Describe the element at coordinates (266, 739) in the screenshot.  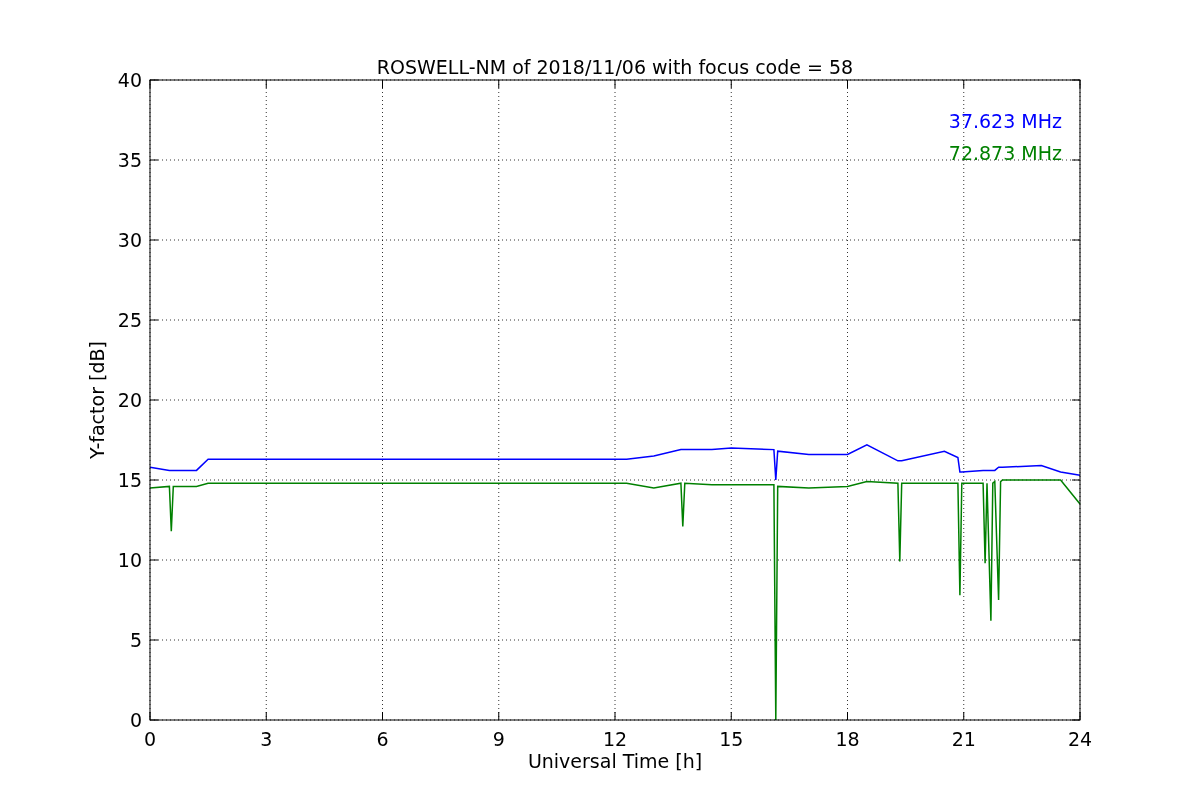
I see `x-tick-label: 3` at that location.